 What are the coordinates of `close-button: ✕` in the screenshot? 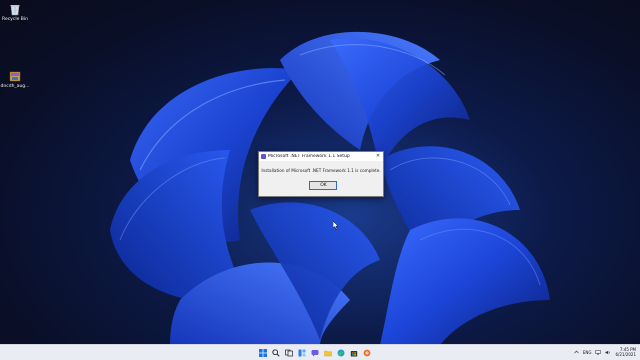 It's located at (378, 156).